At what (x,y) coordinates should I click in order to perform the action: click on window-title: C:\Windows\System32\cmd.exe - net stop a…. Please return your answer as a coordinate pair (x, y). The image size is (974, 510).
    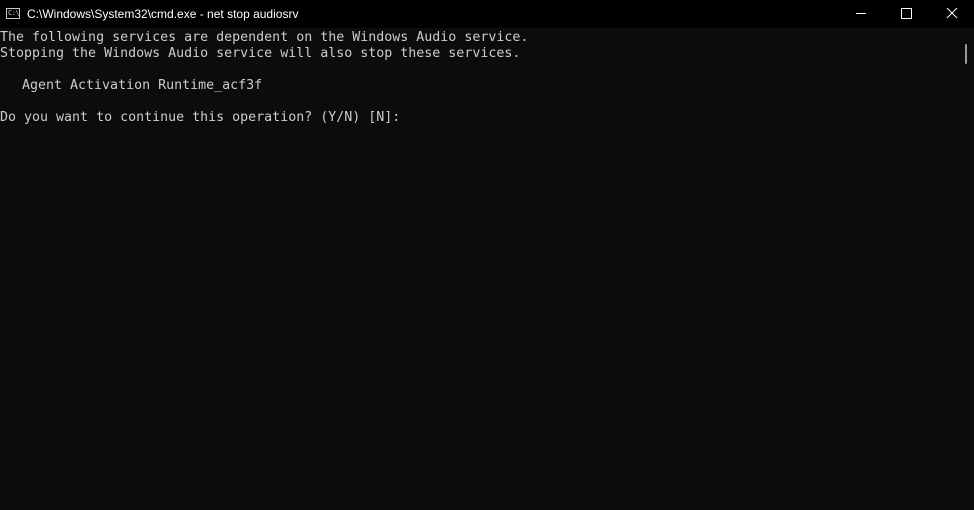
    Looking at the image, I should click on (163, 14).